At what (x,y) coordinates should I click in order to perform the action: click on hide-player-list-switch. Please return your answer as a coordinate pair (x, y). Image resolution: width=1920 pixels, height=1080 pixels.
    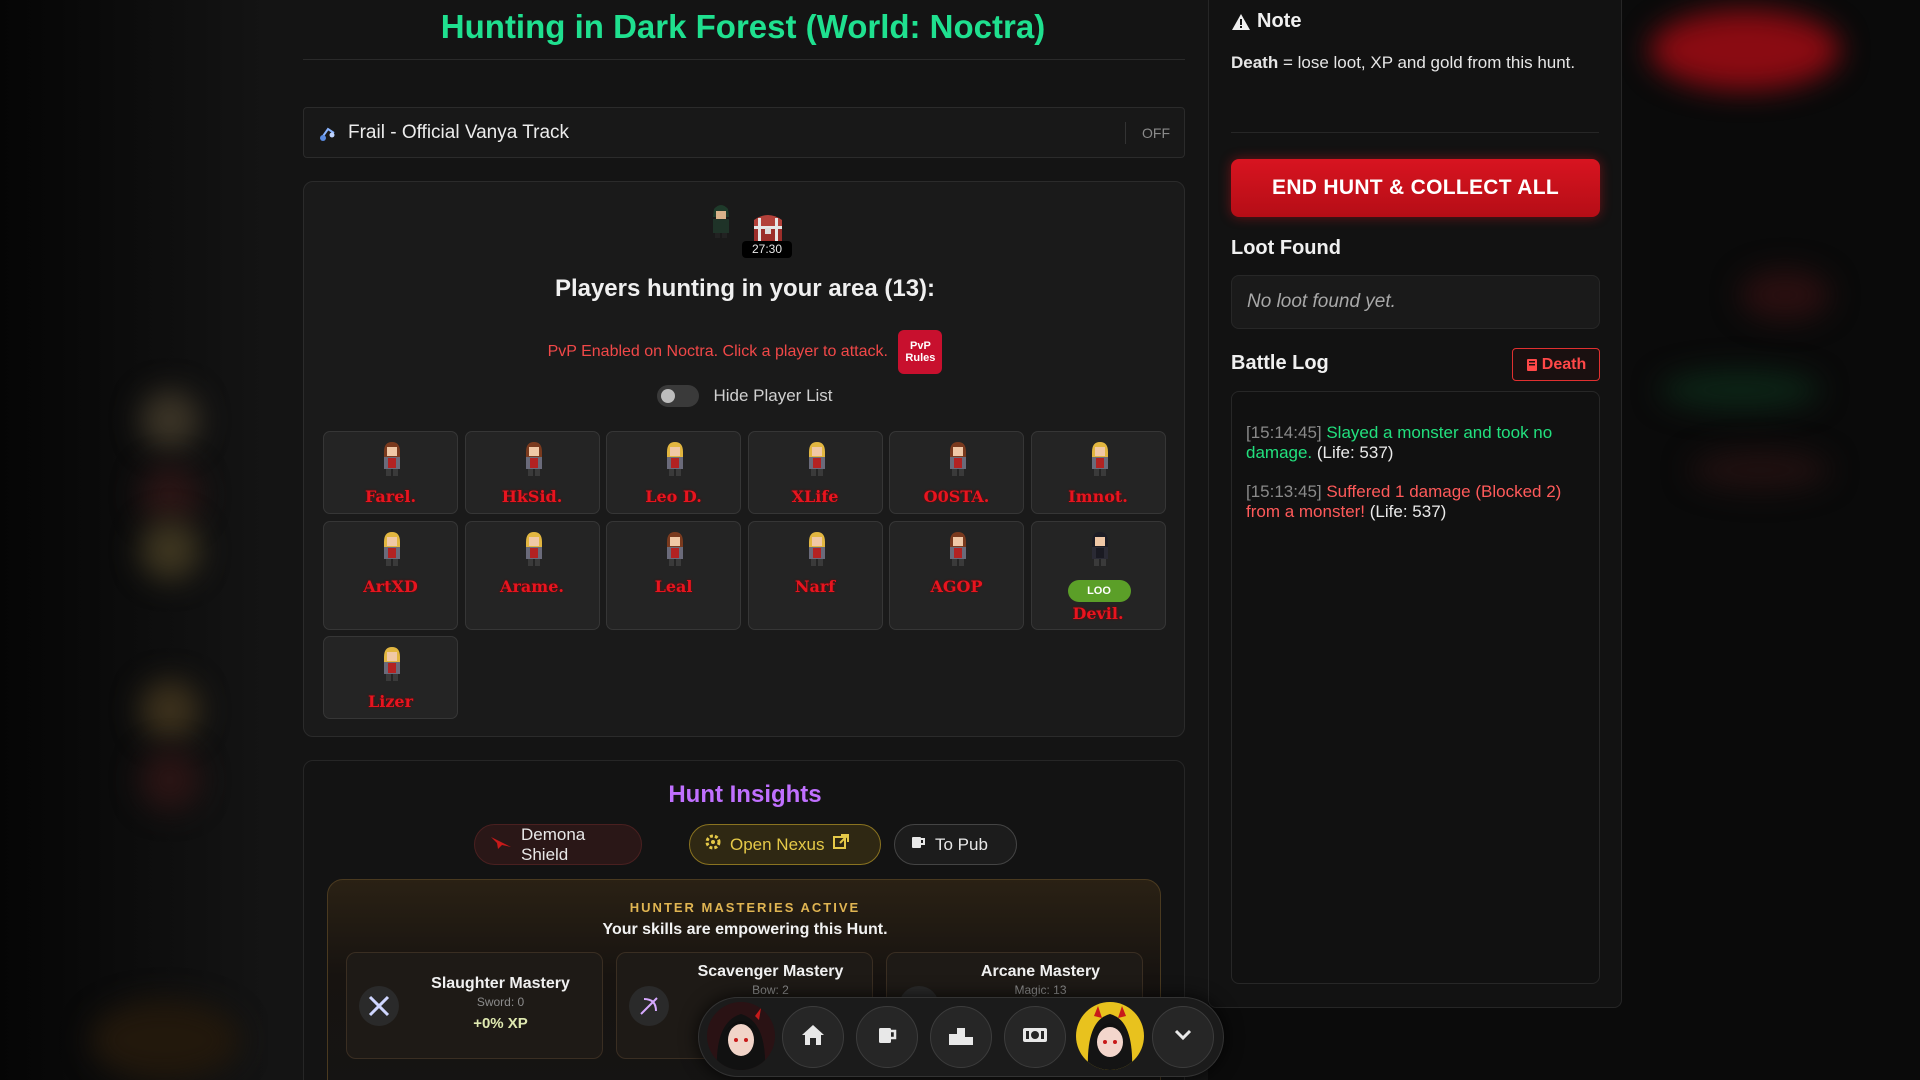
    Looking at the image, I should click on (678, 396).